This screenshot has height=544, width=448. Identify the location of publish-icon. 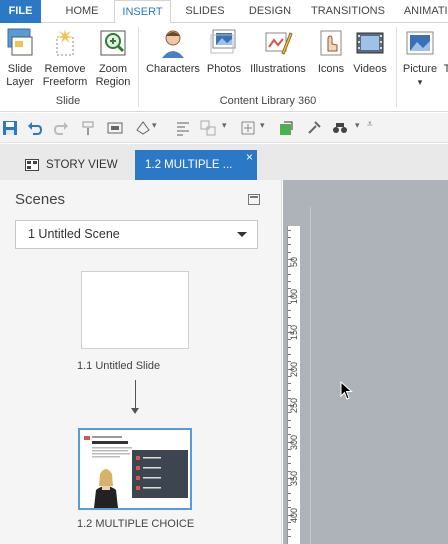
(286, 128).